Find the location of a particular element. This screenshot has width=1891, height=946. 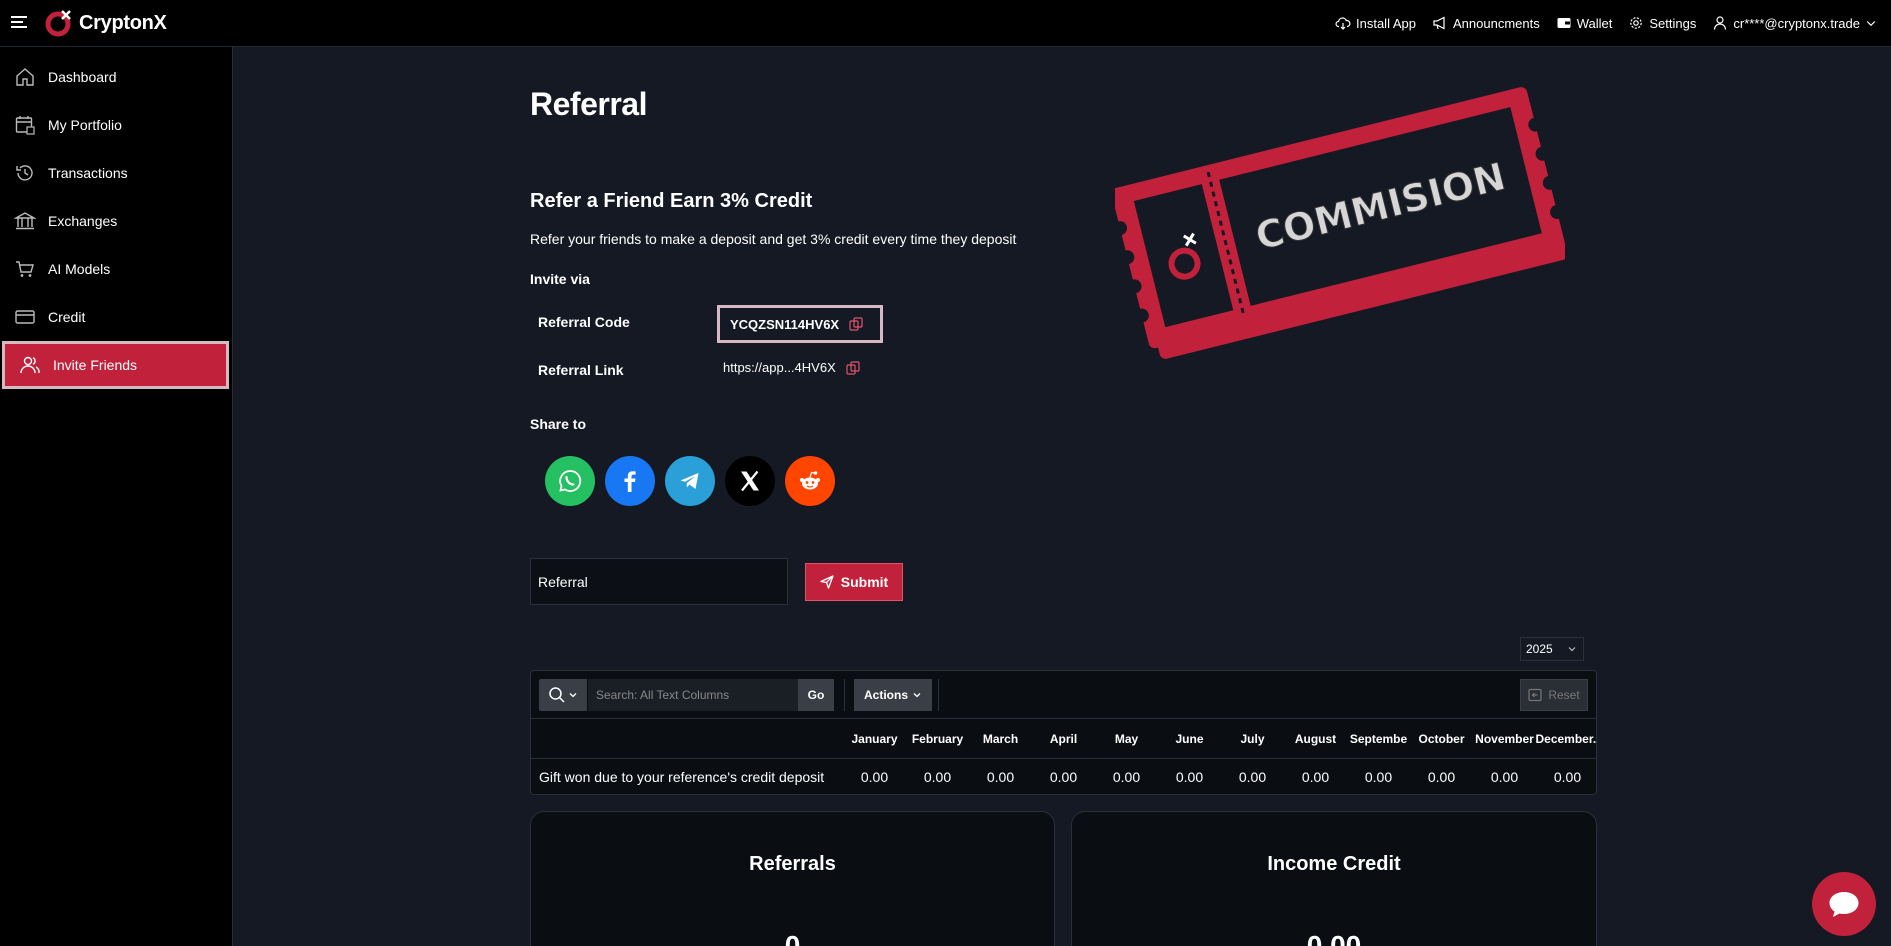

column-header: October is located at coordinates (1441, 739).